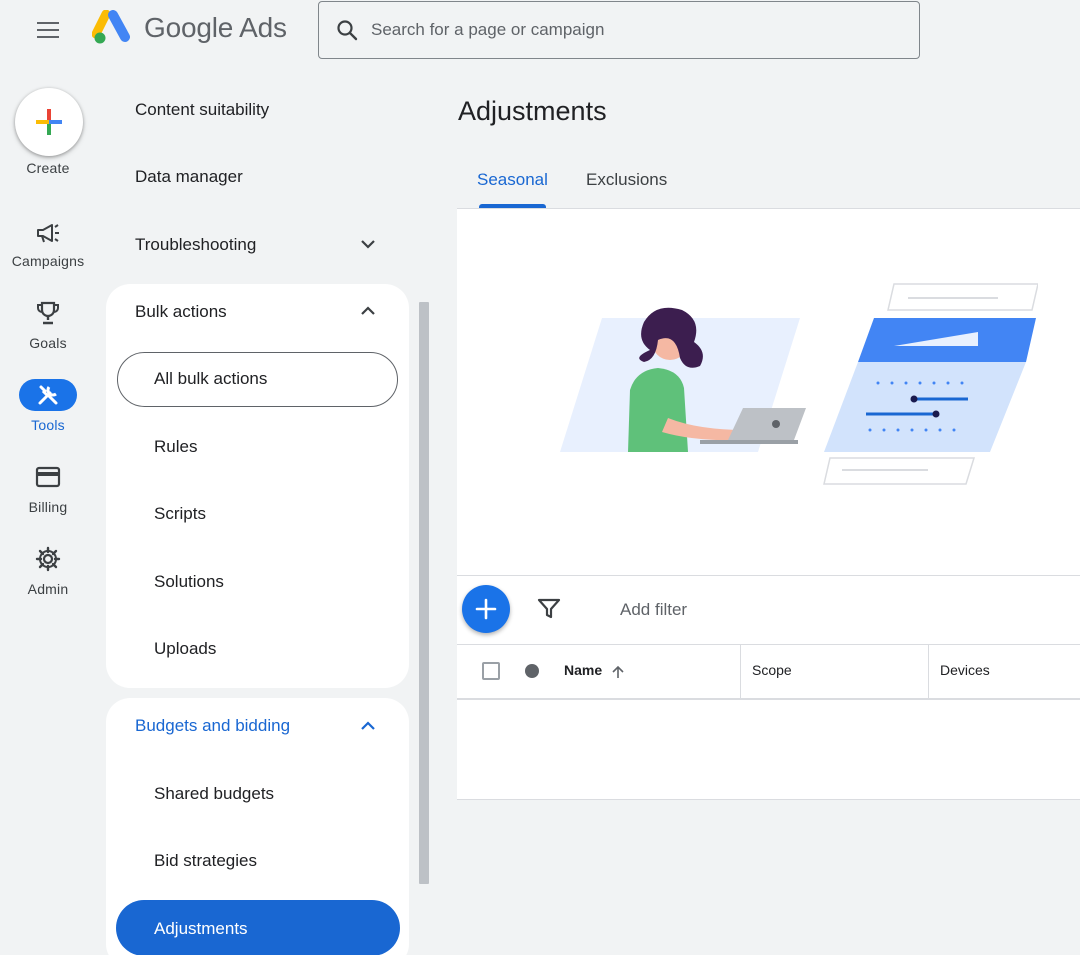 The height and width of the screenshot is (955, 1080). What do you see at coordinates (48, 507) in the screenshot?
I see `rail-label-billing: Billing` at bounding box center [48, 507].